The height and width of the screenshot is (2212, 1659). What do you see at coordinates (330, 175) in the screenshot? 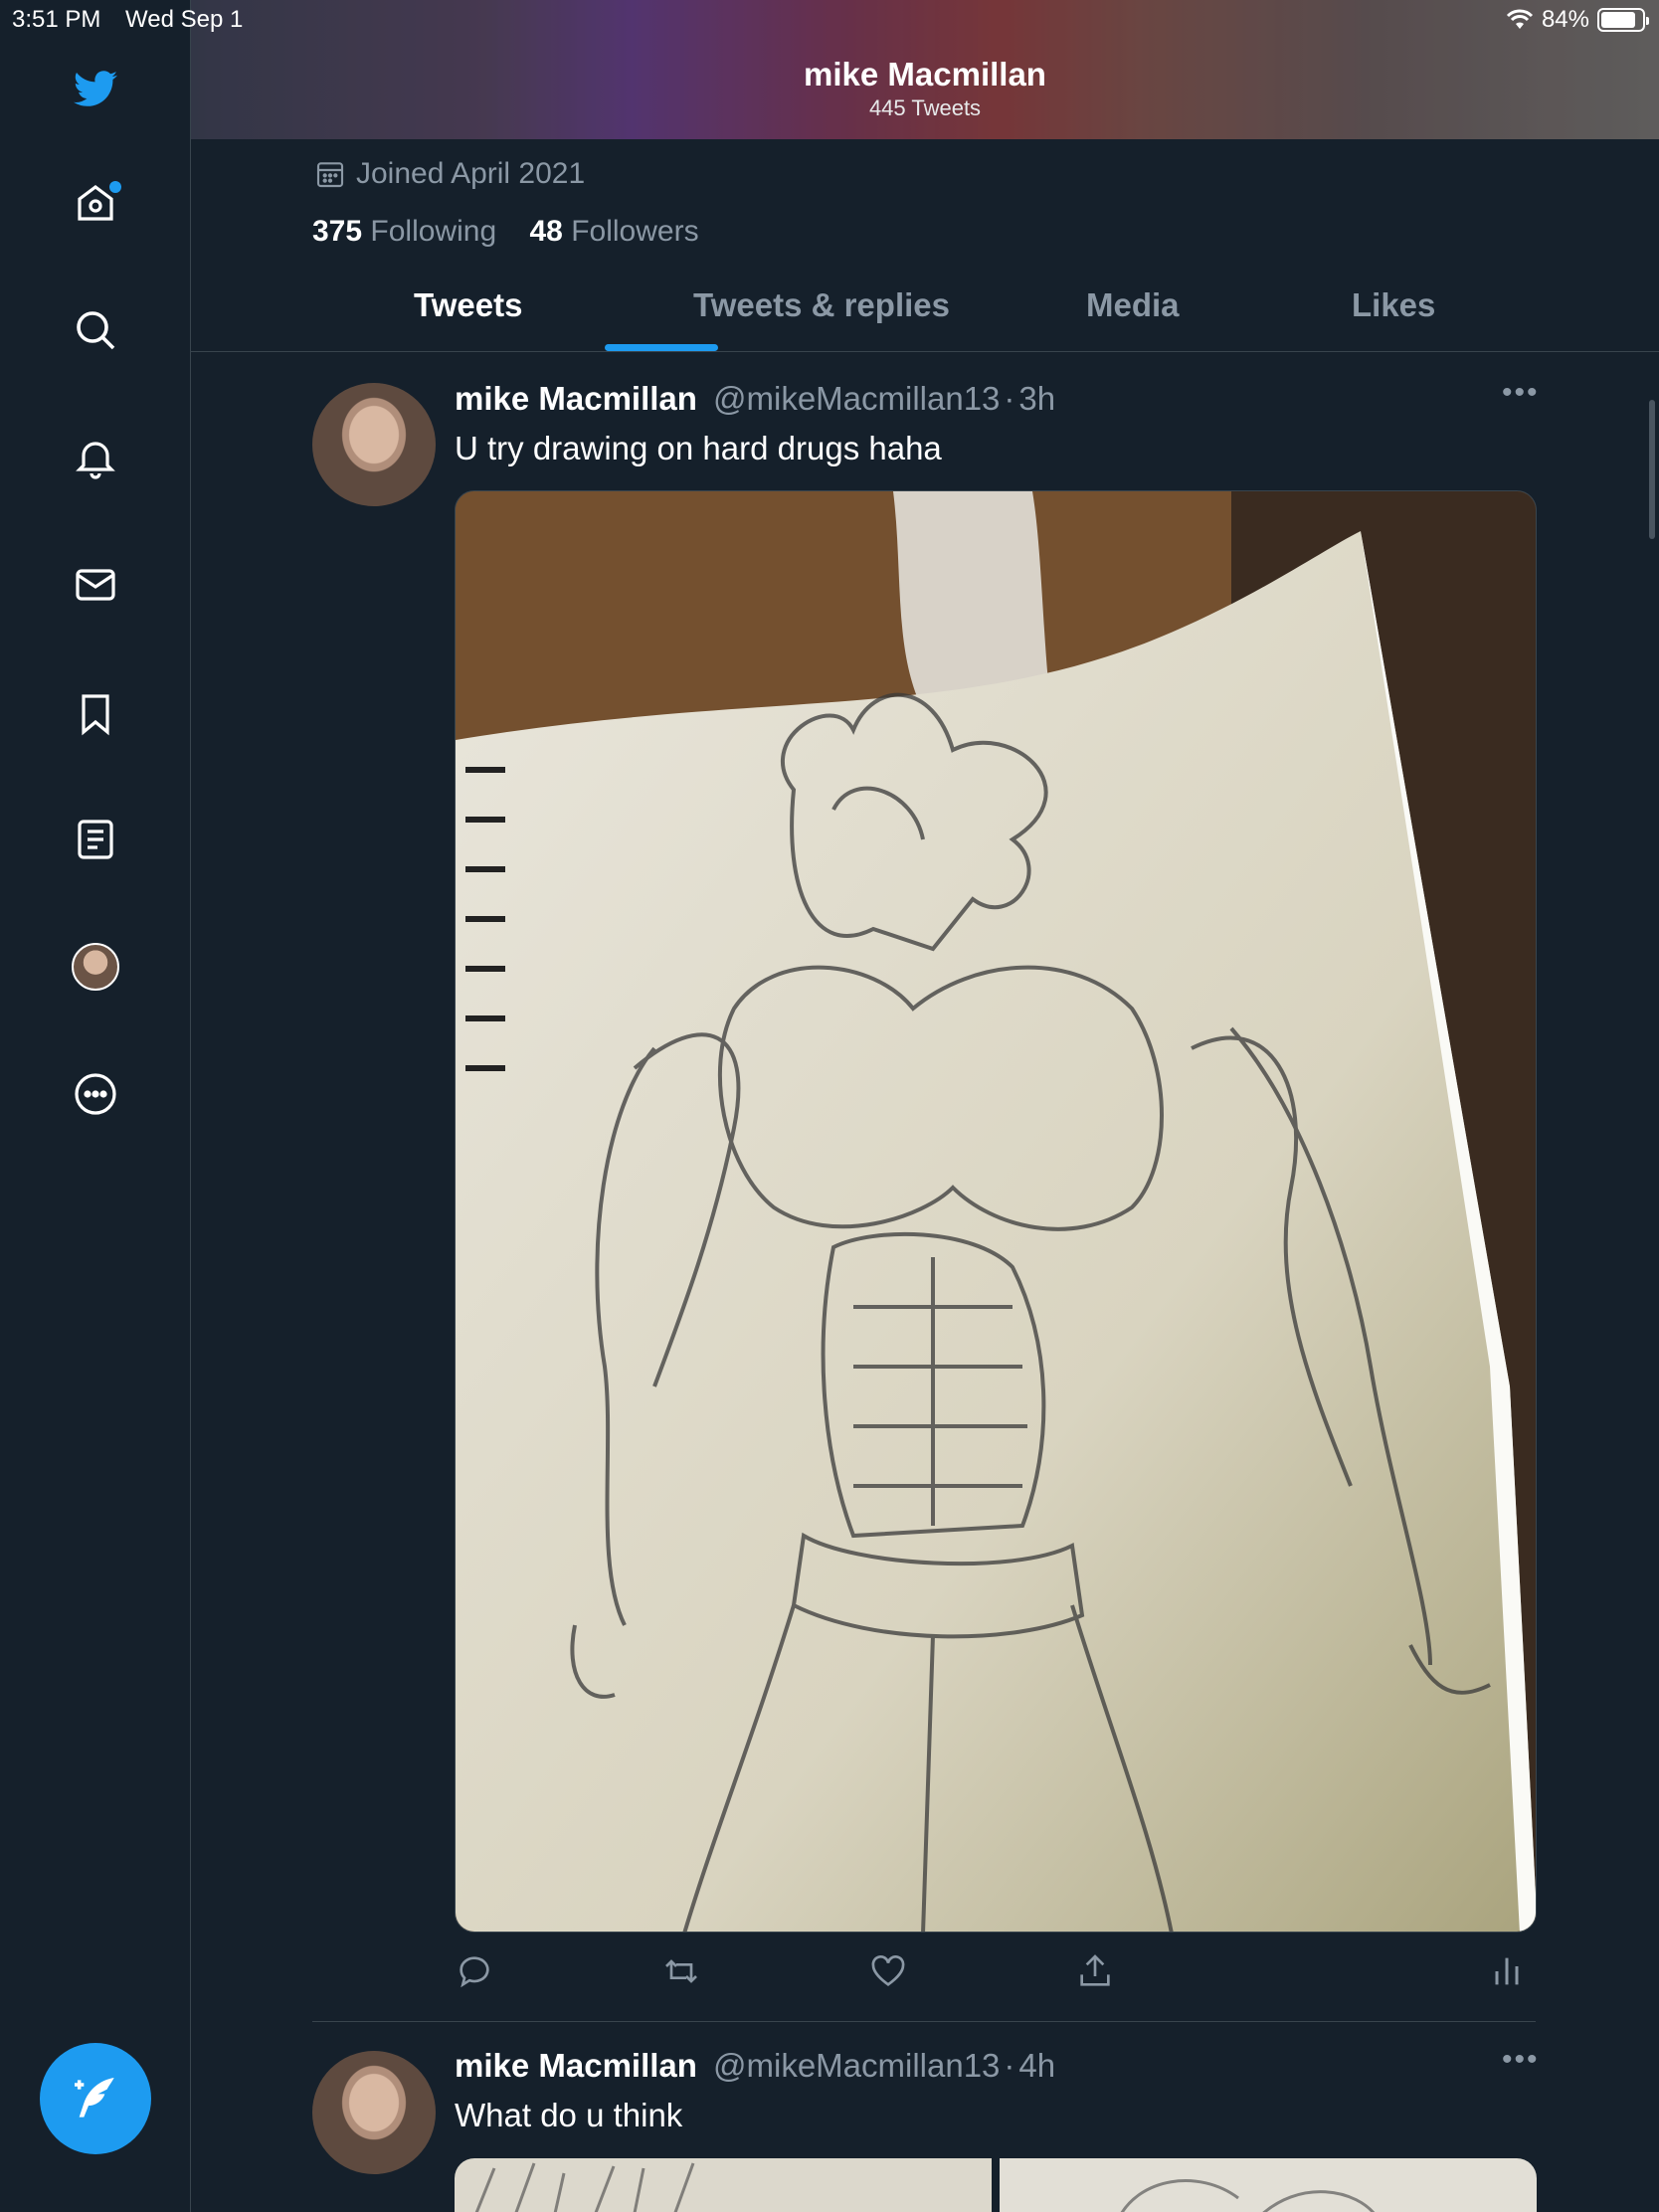
I see `calendar-icon` at bounding box center [330, 175].